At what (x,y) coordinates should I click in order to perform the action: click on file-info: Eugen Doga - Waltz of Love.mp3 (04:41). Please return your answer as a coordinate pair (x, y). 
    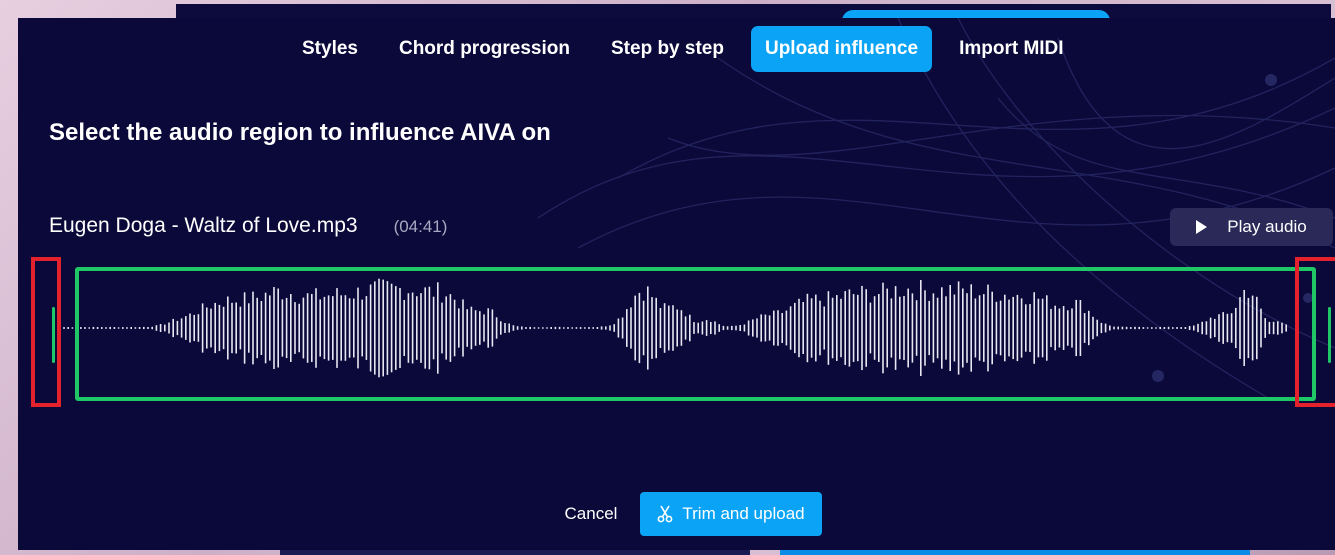
    Looking at the image, I should click on (248, 226).